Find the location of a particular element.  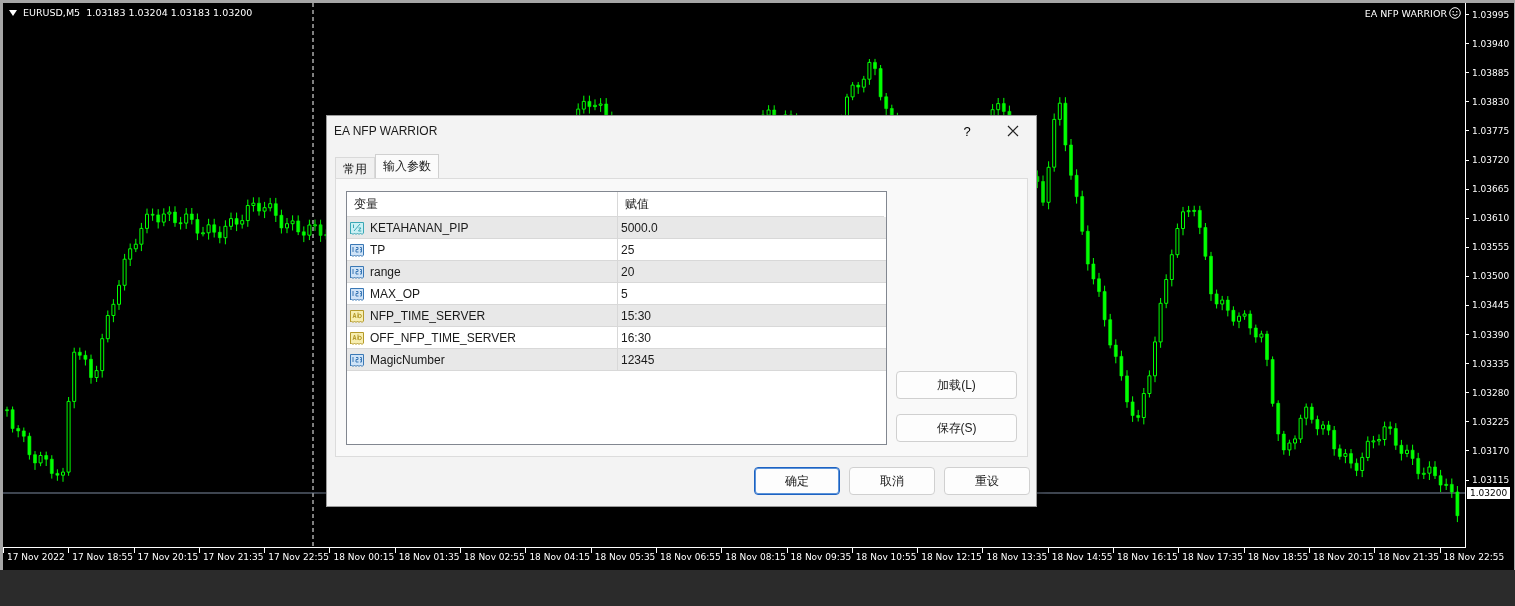

parameter-name: OFF_NFP_TIME_SERVER is located at coordinates (443, 337).